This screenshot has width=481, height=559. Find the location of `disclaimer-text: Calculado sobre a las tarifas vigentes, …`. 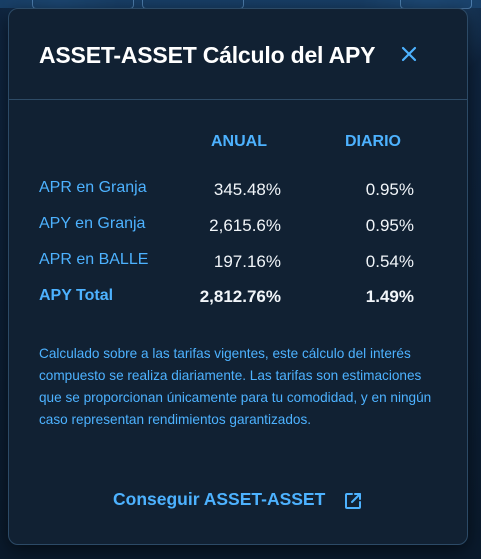

disclaimer-text: Calculado sobre a las tarifas vigentes, … is located at coordinates (235, 386).